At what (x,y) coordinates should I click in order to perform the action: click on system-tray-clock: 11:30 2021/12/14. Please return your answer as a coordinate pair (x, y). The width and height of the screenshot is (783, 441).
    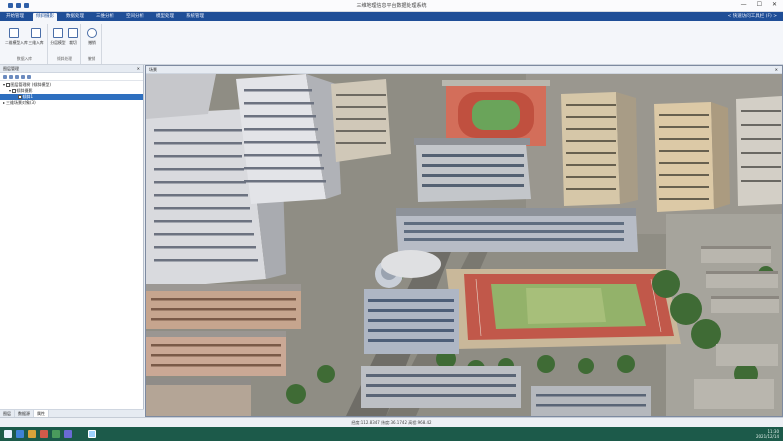
    Looking at the image, I should click on (767, 434).